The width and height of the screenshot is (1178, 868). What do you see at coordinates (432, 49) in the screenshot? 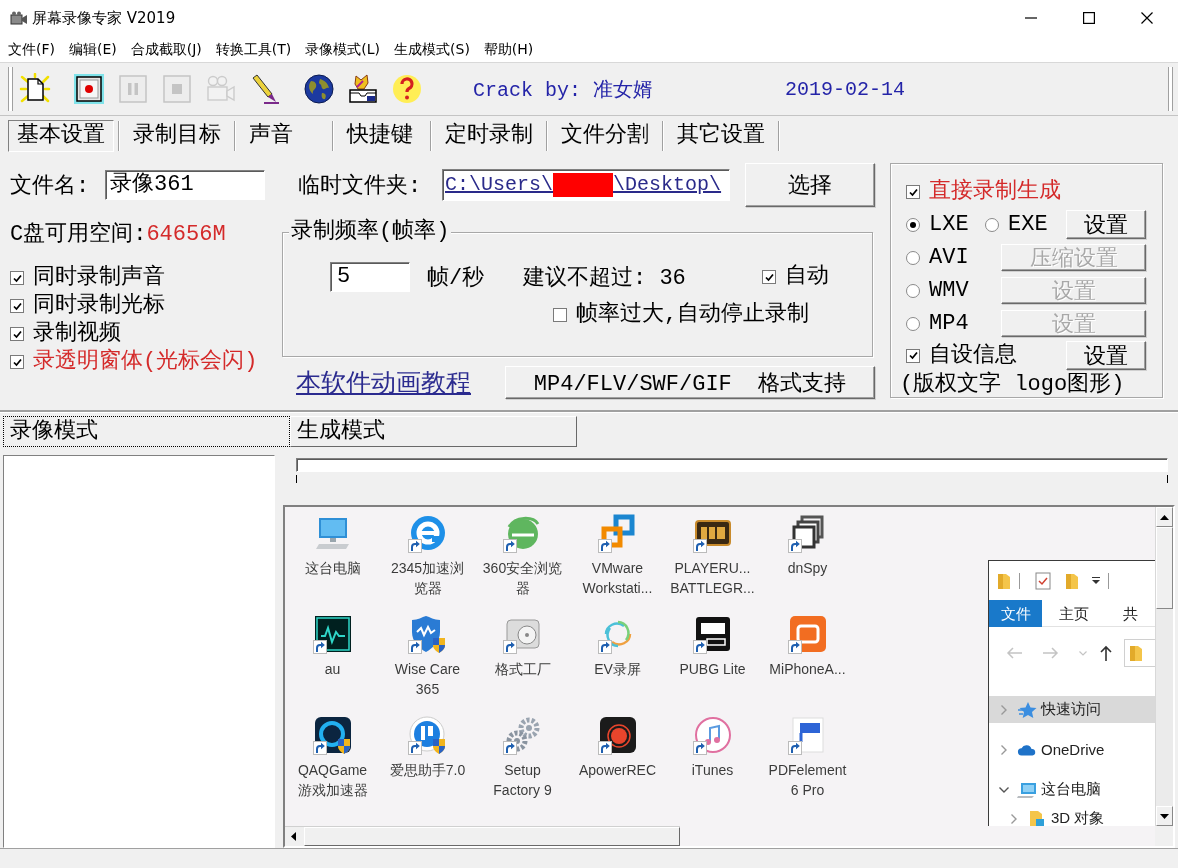
I see `menu-item: 生成模式(S)` at bounding box center [432, 49].